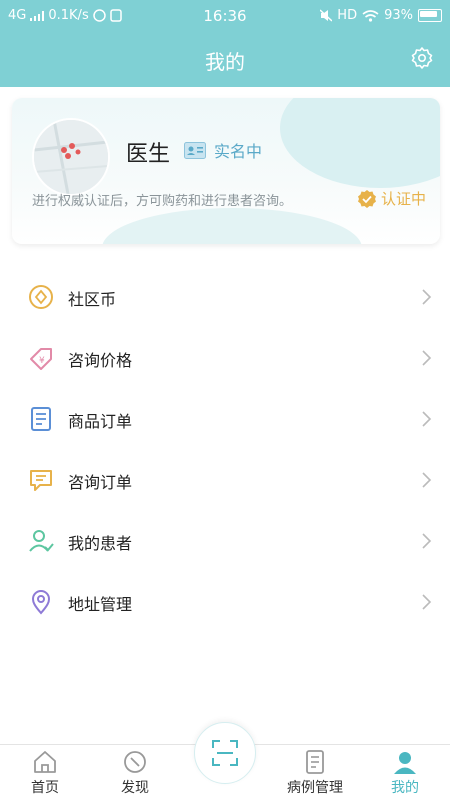 This screenshot has width=450, height=801. I want to click on nav-label: 发现, so click(135, 788).